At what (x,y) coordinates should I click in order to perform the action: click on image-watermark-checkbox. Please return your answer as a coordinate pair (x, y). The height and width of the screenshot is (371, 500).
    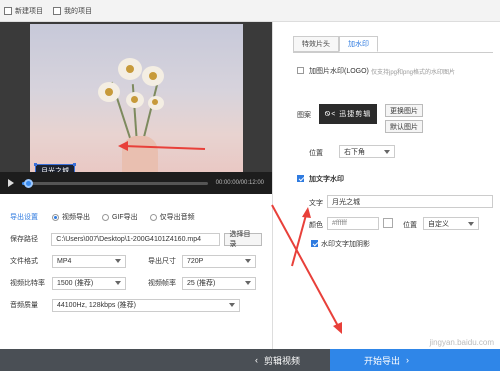
    Looking at the image, I should click on (300, 70).